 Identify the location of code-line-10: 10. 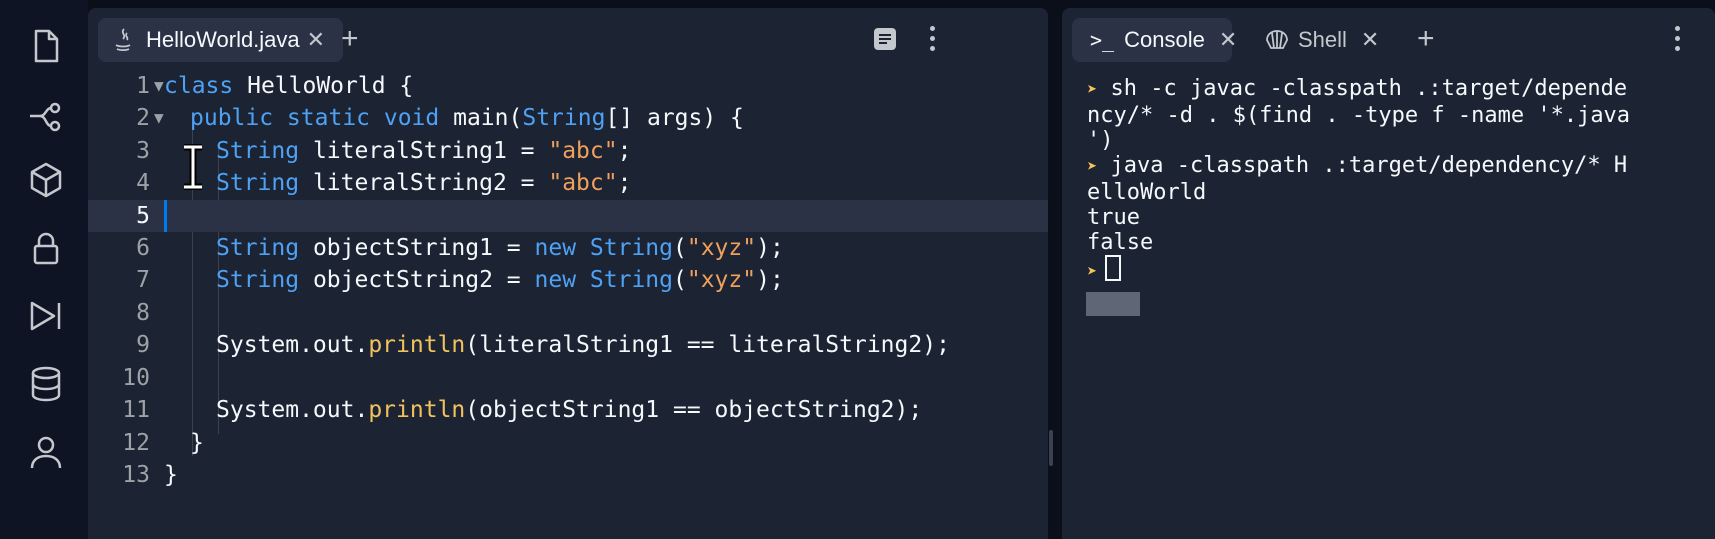
(136, 378).